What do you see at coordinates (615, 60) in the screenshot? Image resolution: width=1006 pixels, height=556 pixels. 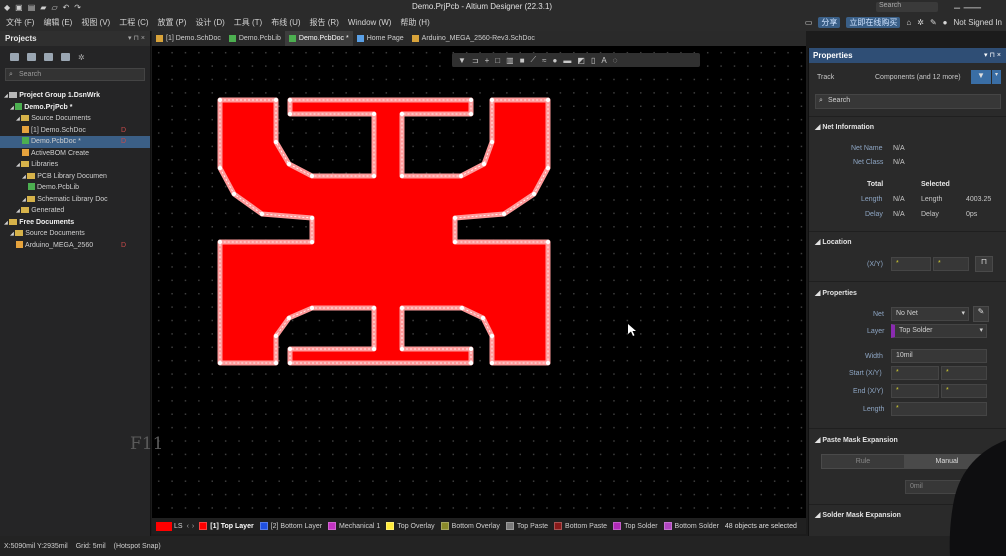 I see `pin-icon: ◌` at bounding box center [615, 60].